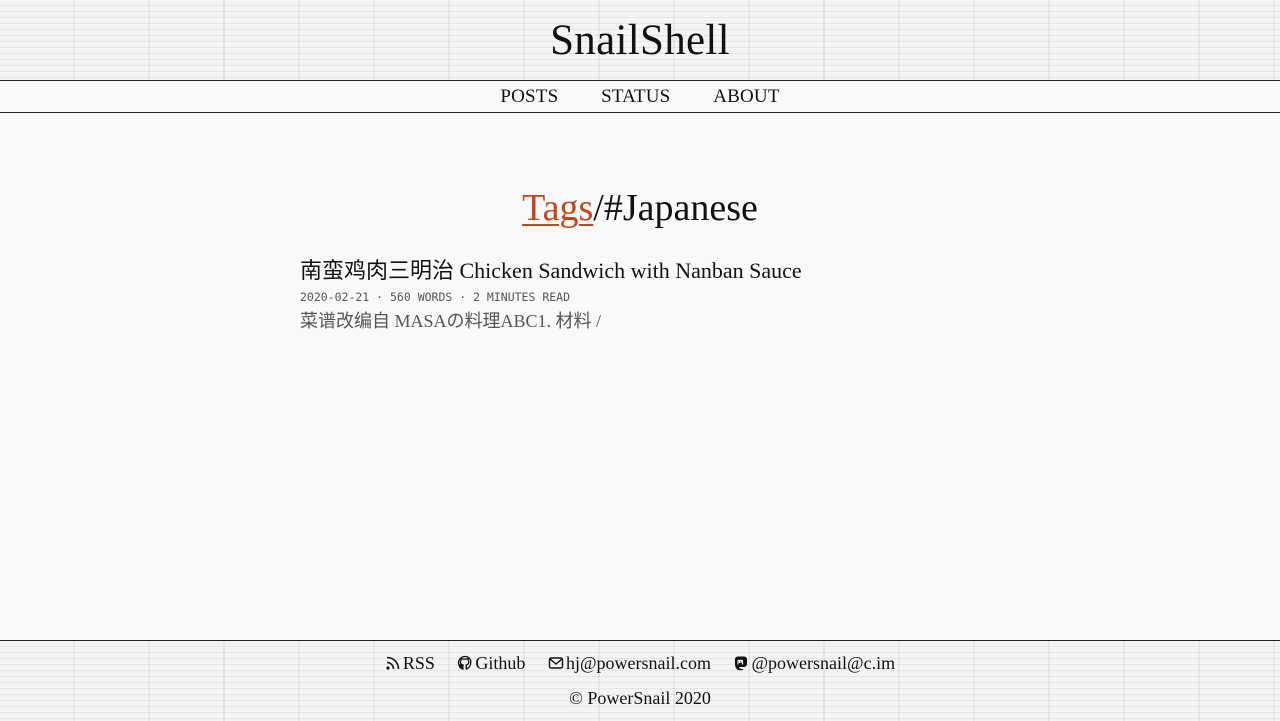 The height and width of the screenshot is (721, 1280). I want to click on tags-link: Tags, so click(557, 208).